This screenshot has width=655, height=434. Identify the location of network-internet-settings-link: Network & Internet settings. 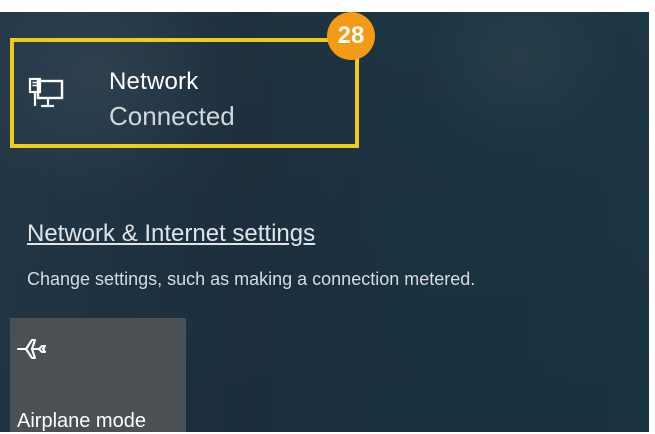
(171, 234).